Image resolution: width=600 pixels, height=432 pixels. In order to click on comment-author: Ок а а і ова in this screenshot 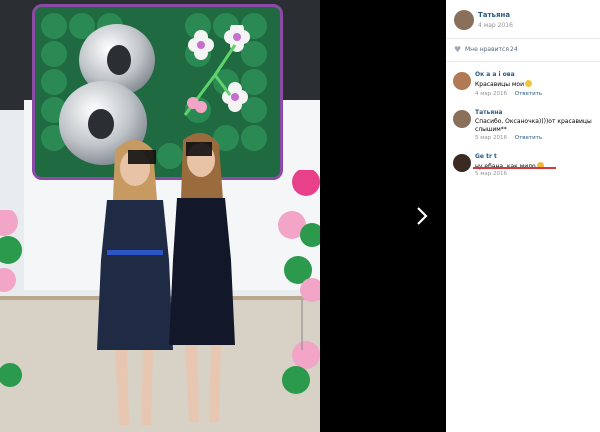, I will do `click(495, 74)`.